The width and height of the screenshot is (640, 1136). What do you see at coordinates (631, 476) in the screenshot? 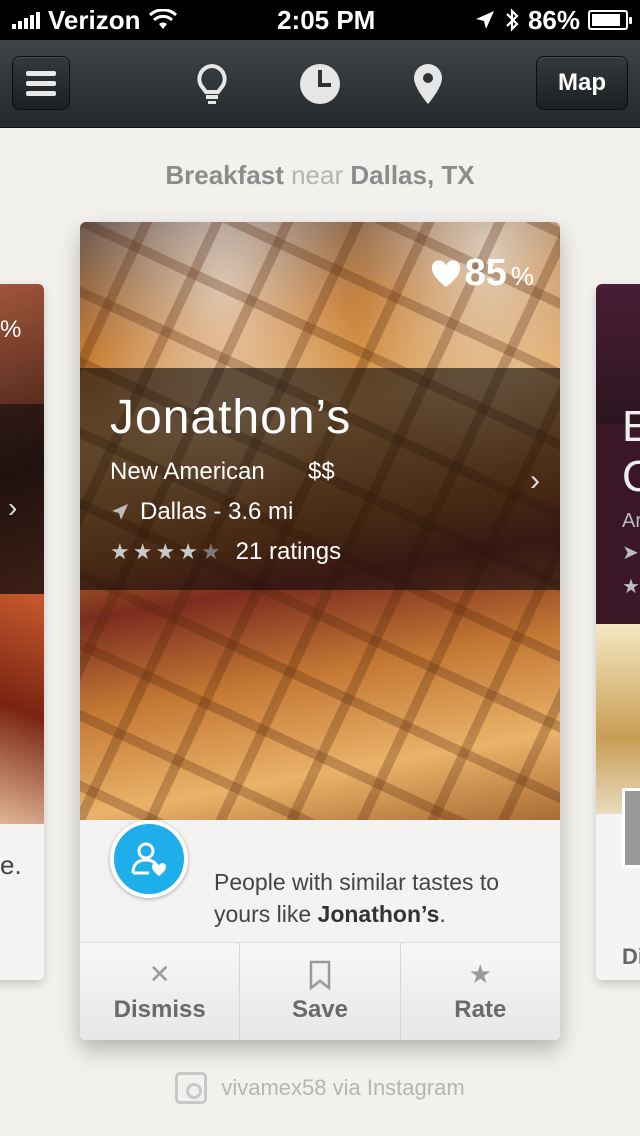
I see `next-card-title-line2: C` at bounding box center [631, 476].